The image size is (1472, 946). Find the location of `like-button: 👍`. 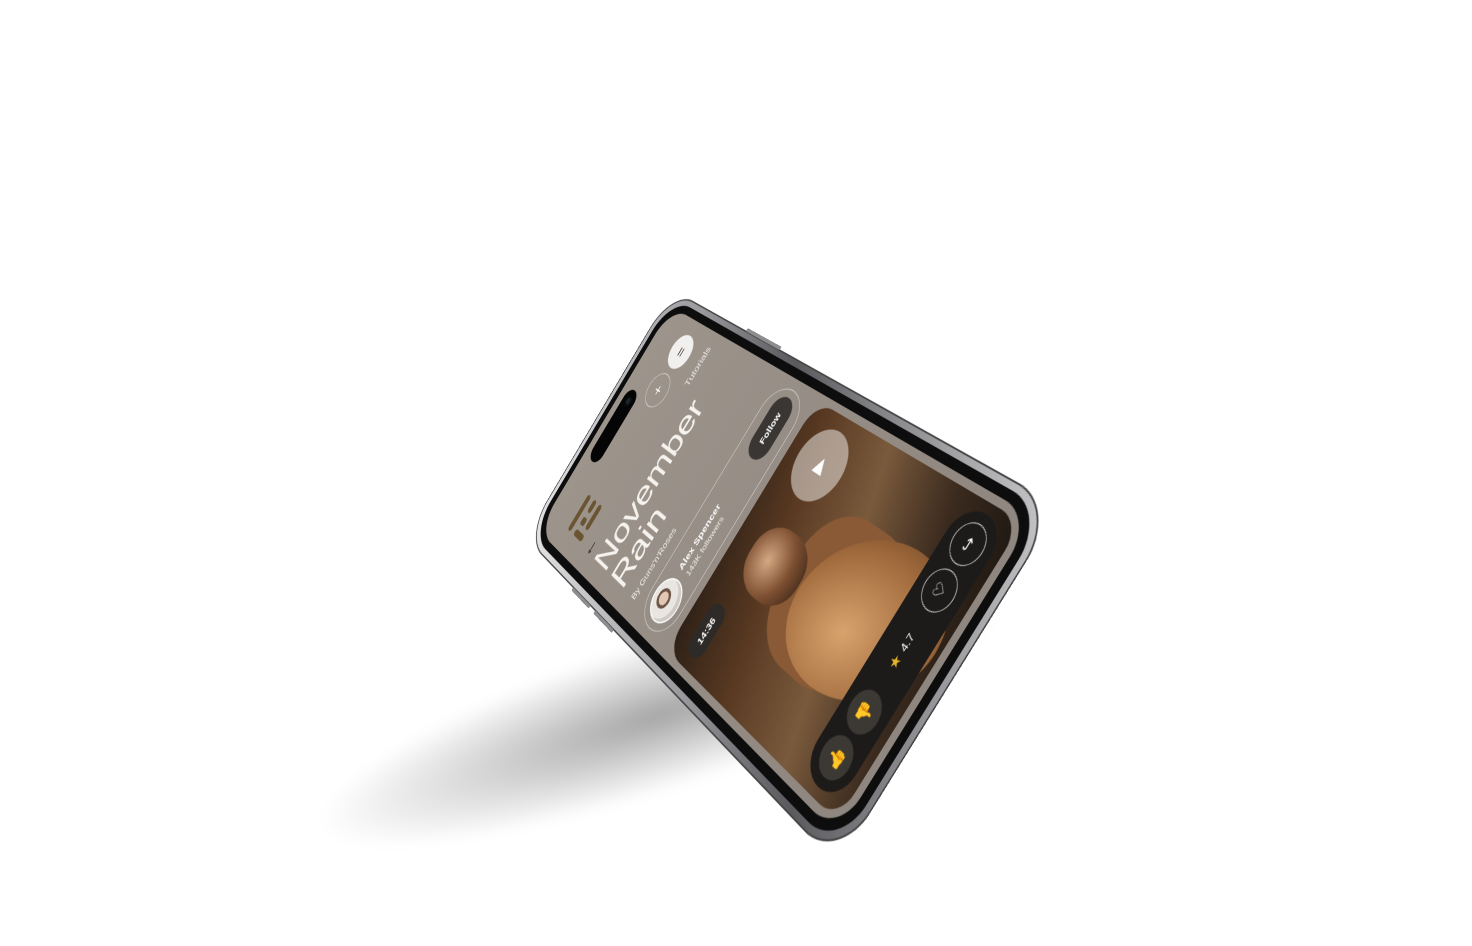

like-button: 👍 is located at coordinates (836, 758).